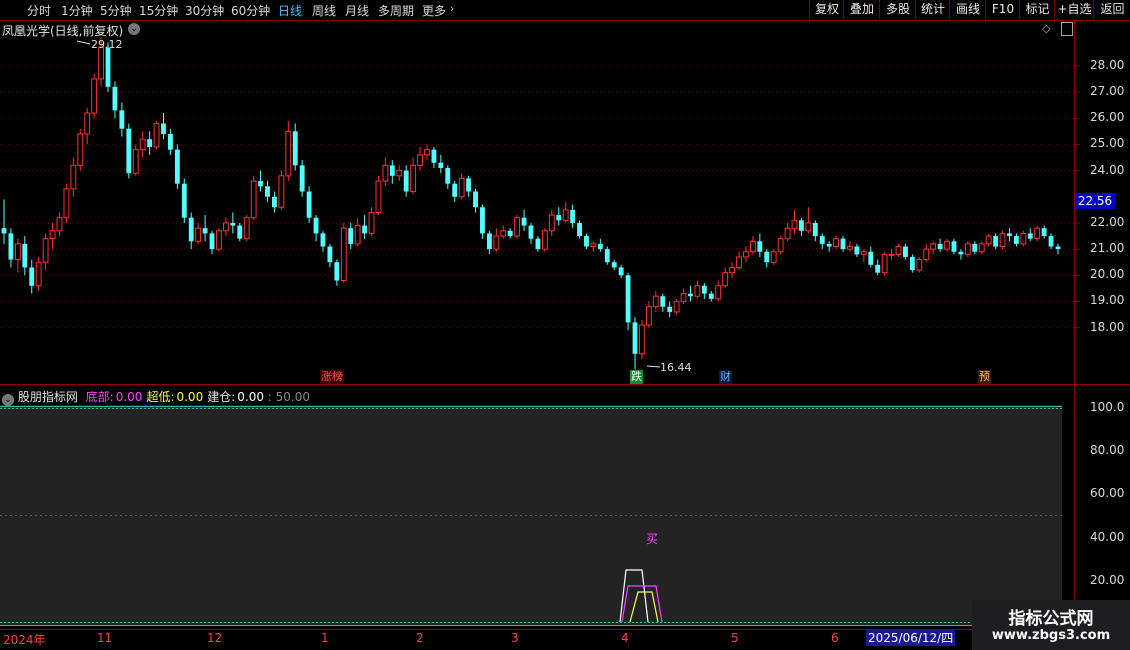  Describe the element at coordinates (1107, 143) in the screenshot. I see `price-tick-3: 25.00` at that location.